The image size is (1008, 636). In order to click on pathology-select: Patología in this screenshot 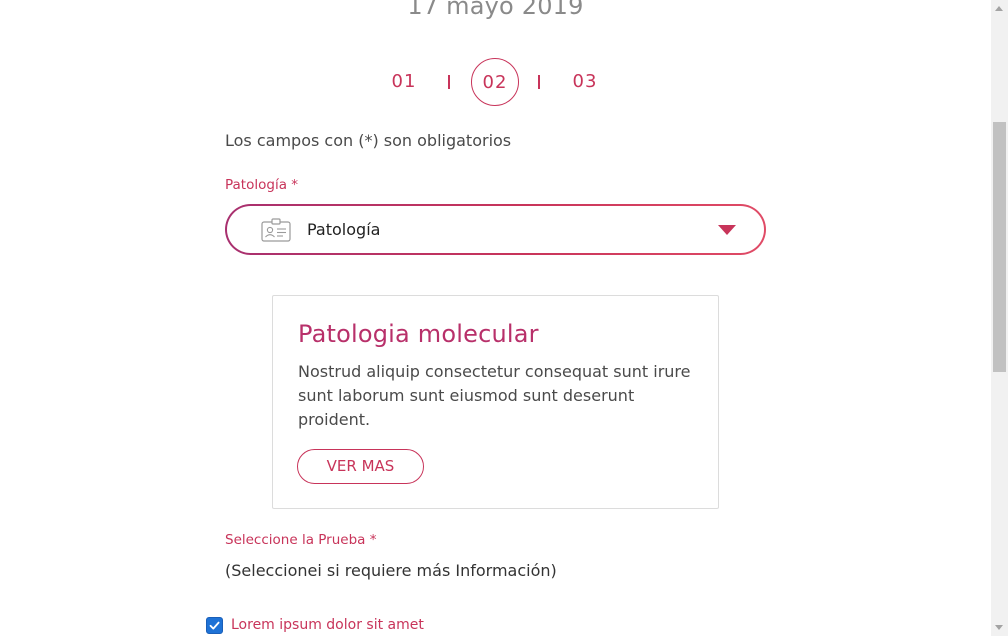, I will do `click(495, 229)`.